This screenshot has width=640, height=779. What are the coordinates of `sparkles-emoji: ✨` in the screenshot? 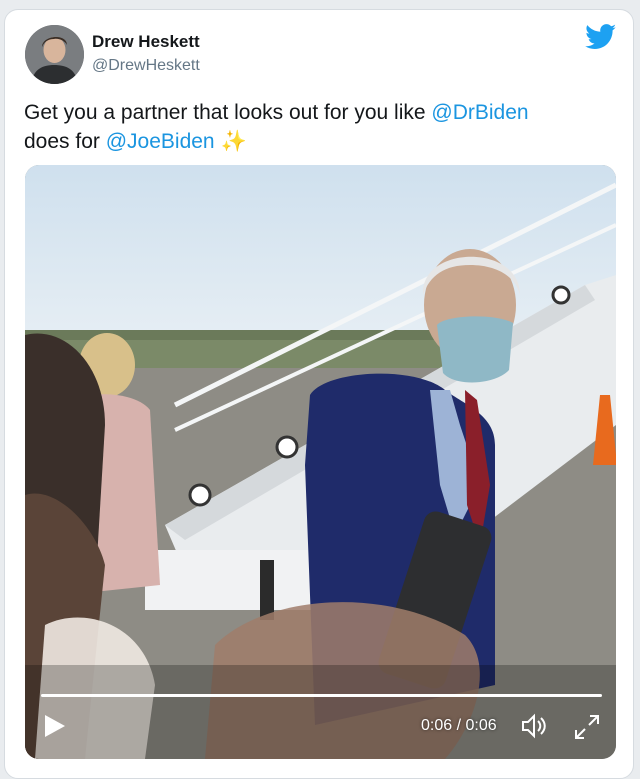 It's located at (233, 141).